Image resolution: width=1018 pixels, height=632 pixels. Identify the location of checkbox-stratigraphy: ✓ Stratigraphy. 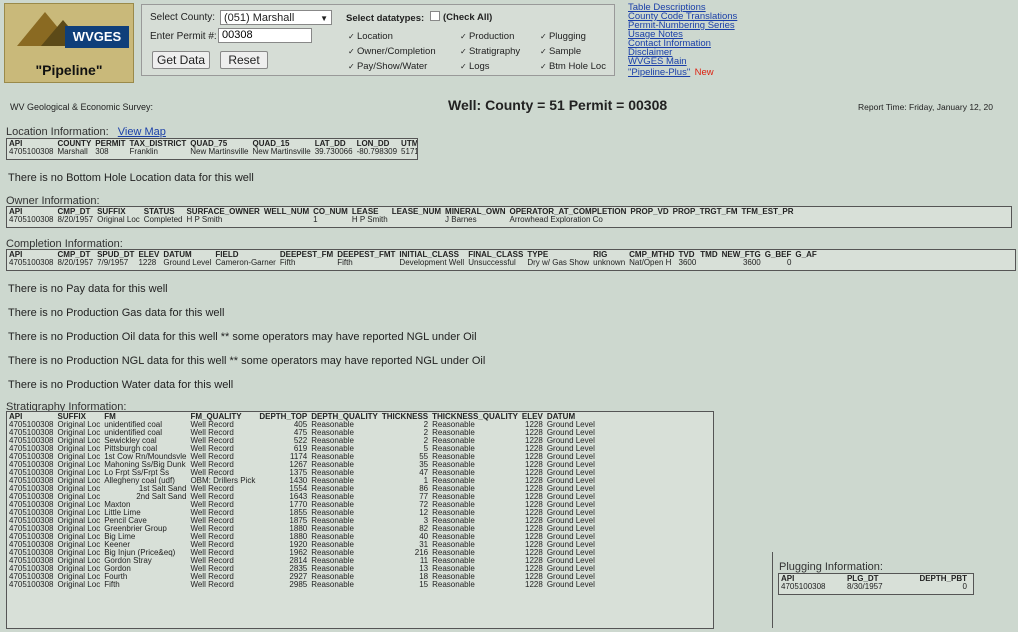
(490, 51).